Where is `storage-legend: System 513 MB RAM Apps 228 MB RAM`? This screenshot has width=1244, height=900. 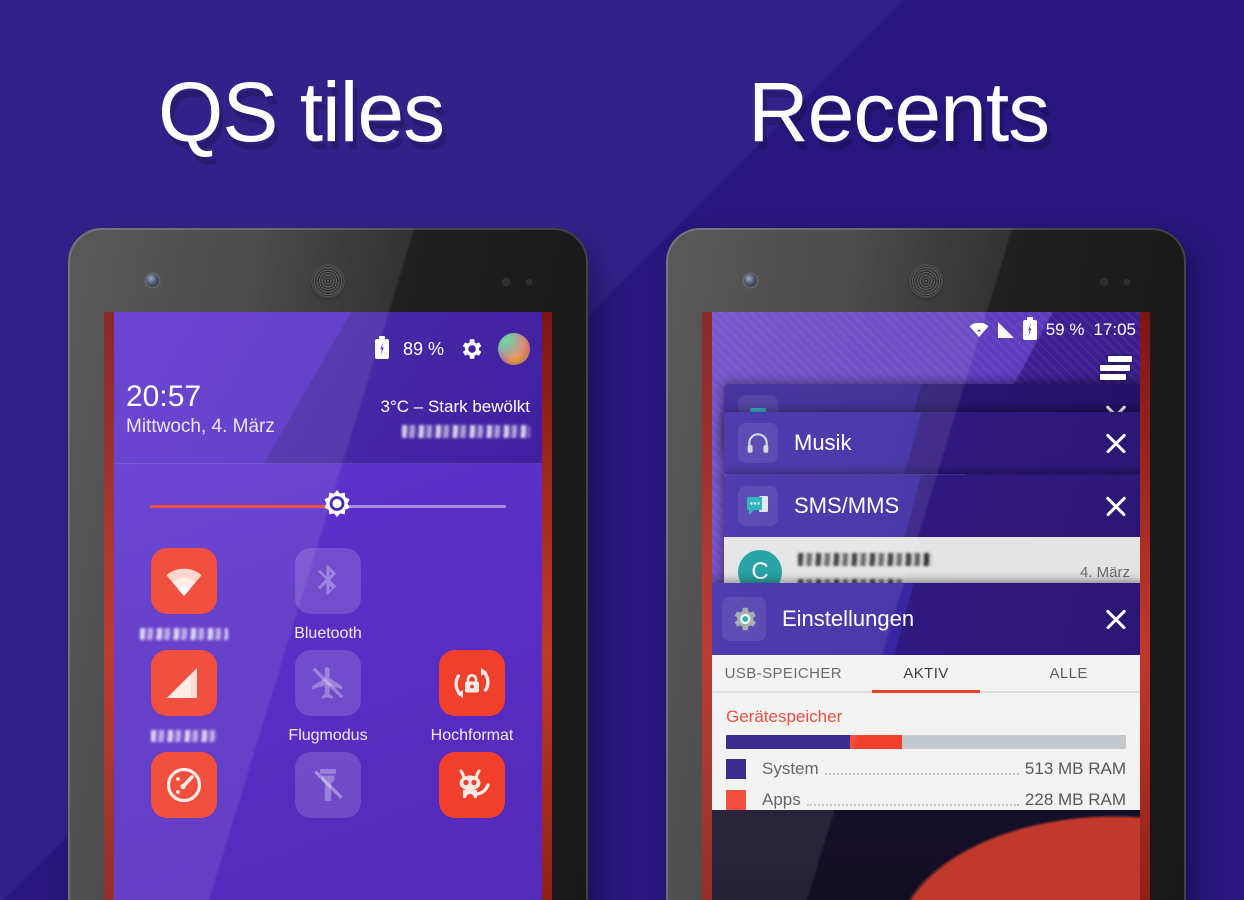 storage-legend: System 513 MB RAM Apps 228 MB RAM is located at coordinates (926, 779).